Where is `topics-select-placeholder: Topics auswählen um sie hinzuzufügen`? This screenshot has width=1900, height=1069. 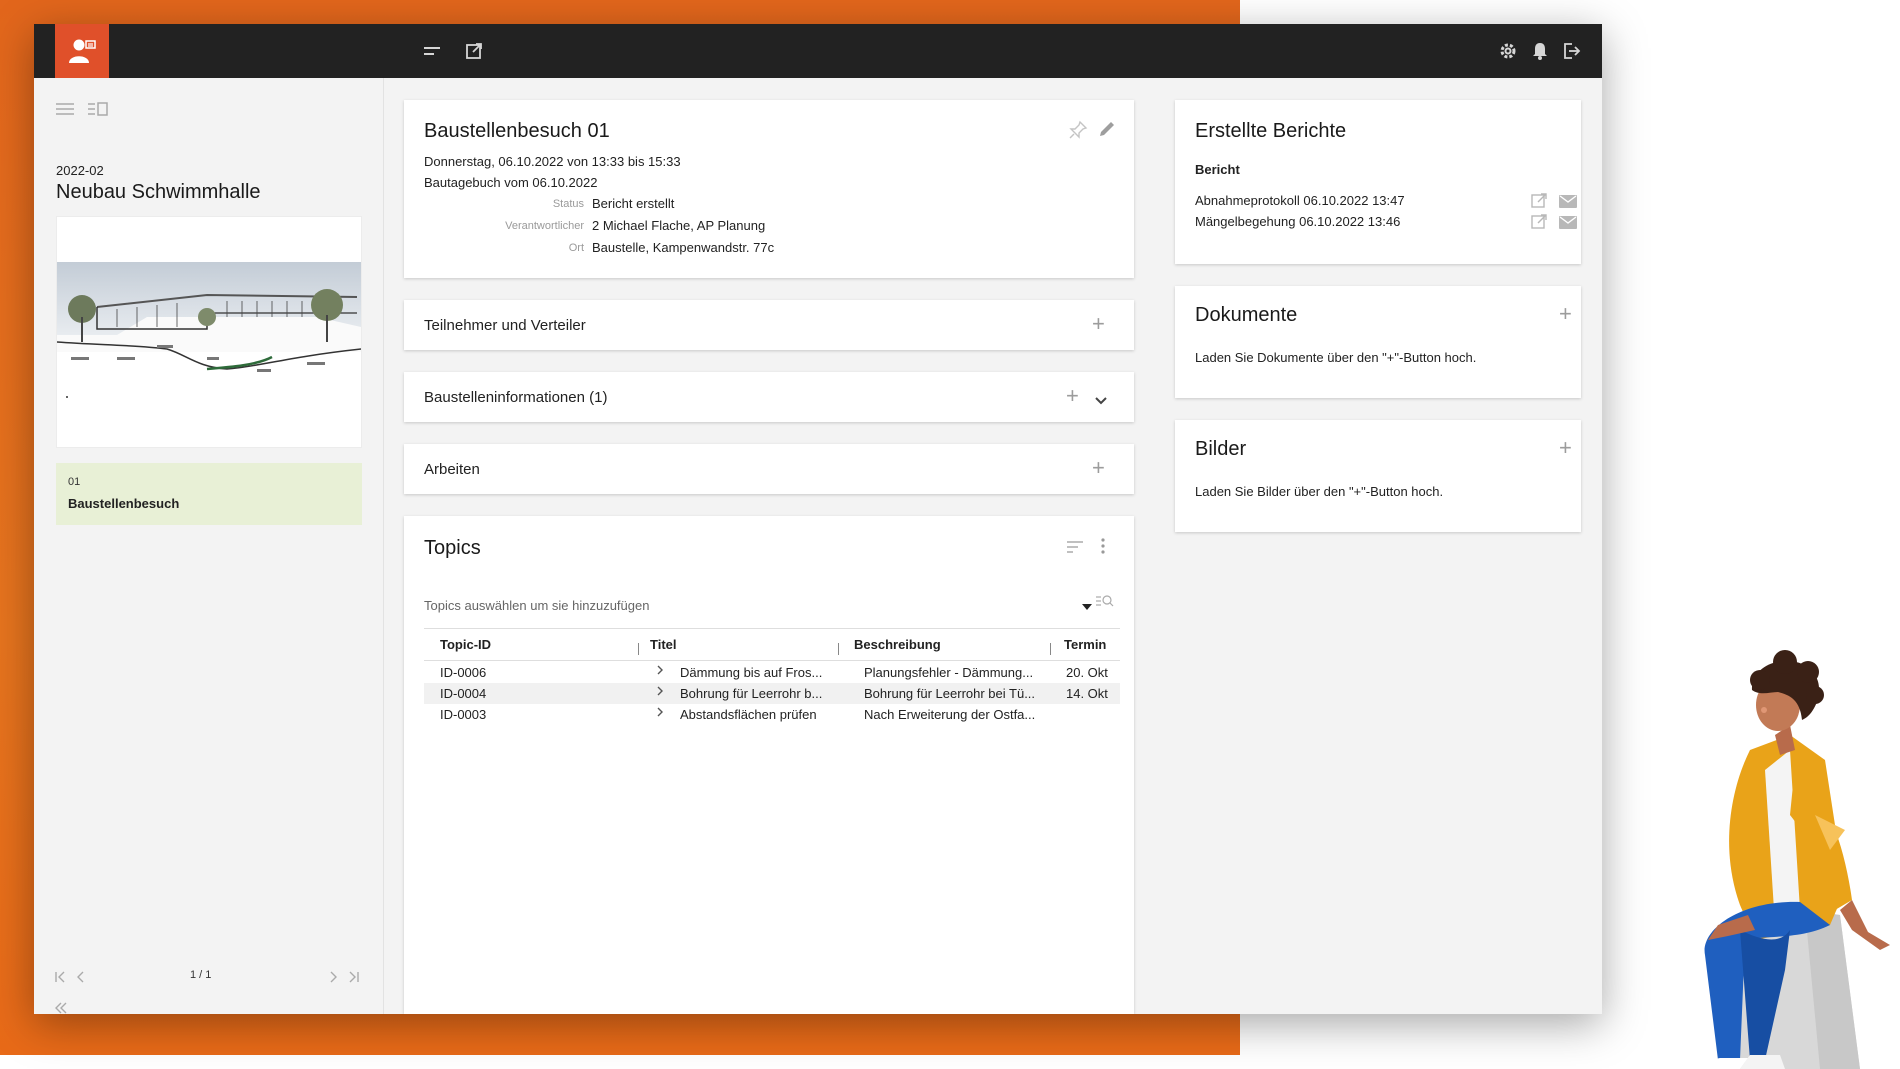 topics-select-placeholder: Topics auswählen um sie hinzuzufügen is located at coordinates (536, 605).